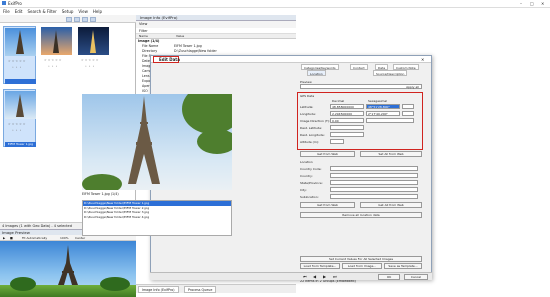 Image resolution: width=550 pixels, height=297 pixels. What do you see at coordinates (532, 3) in the screenshot?
I see `maximize-icon: □` at bounding box center [532, 3].